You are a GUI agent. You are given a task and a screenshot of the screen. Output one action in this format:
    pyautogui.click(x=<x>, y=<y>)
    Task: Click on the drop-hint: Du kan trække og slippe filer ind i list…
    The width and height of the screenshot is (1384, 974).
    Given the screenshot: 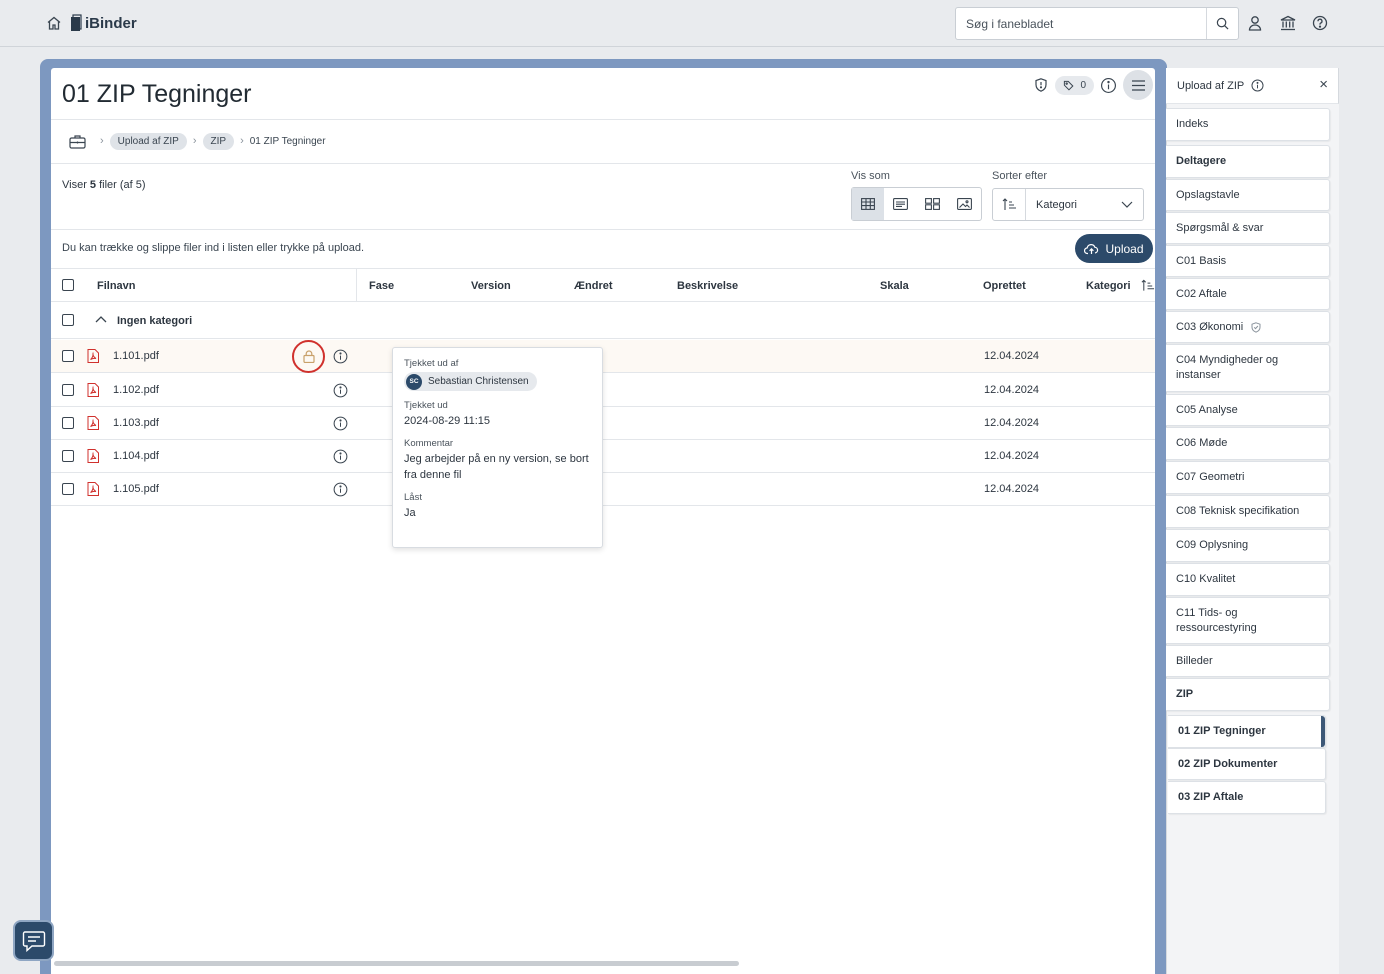 What is the action you would take?
    pyautogui.click(x=213, y=248)
    